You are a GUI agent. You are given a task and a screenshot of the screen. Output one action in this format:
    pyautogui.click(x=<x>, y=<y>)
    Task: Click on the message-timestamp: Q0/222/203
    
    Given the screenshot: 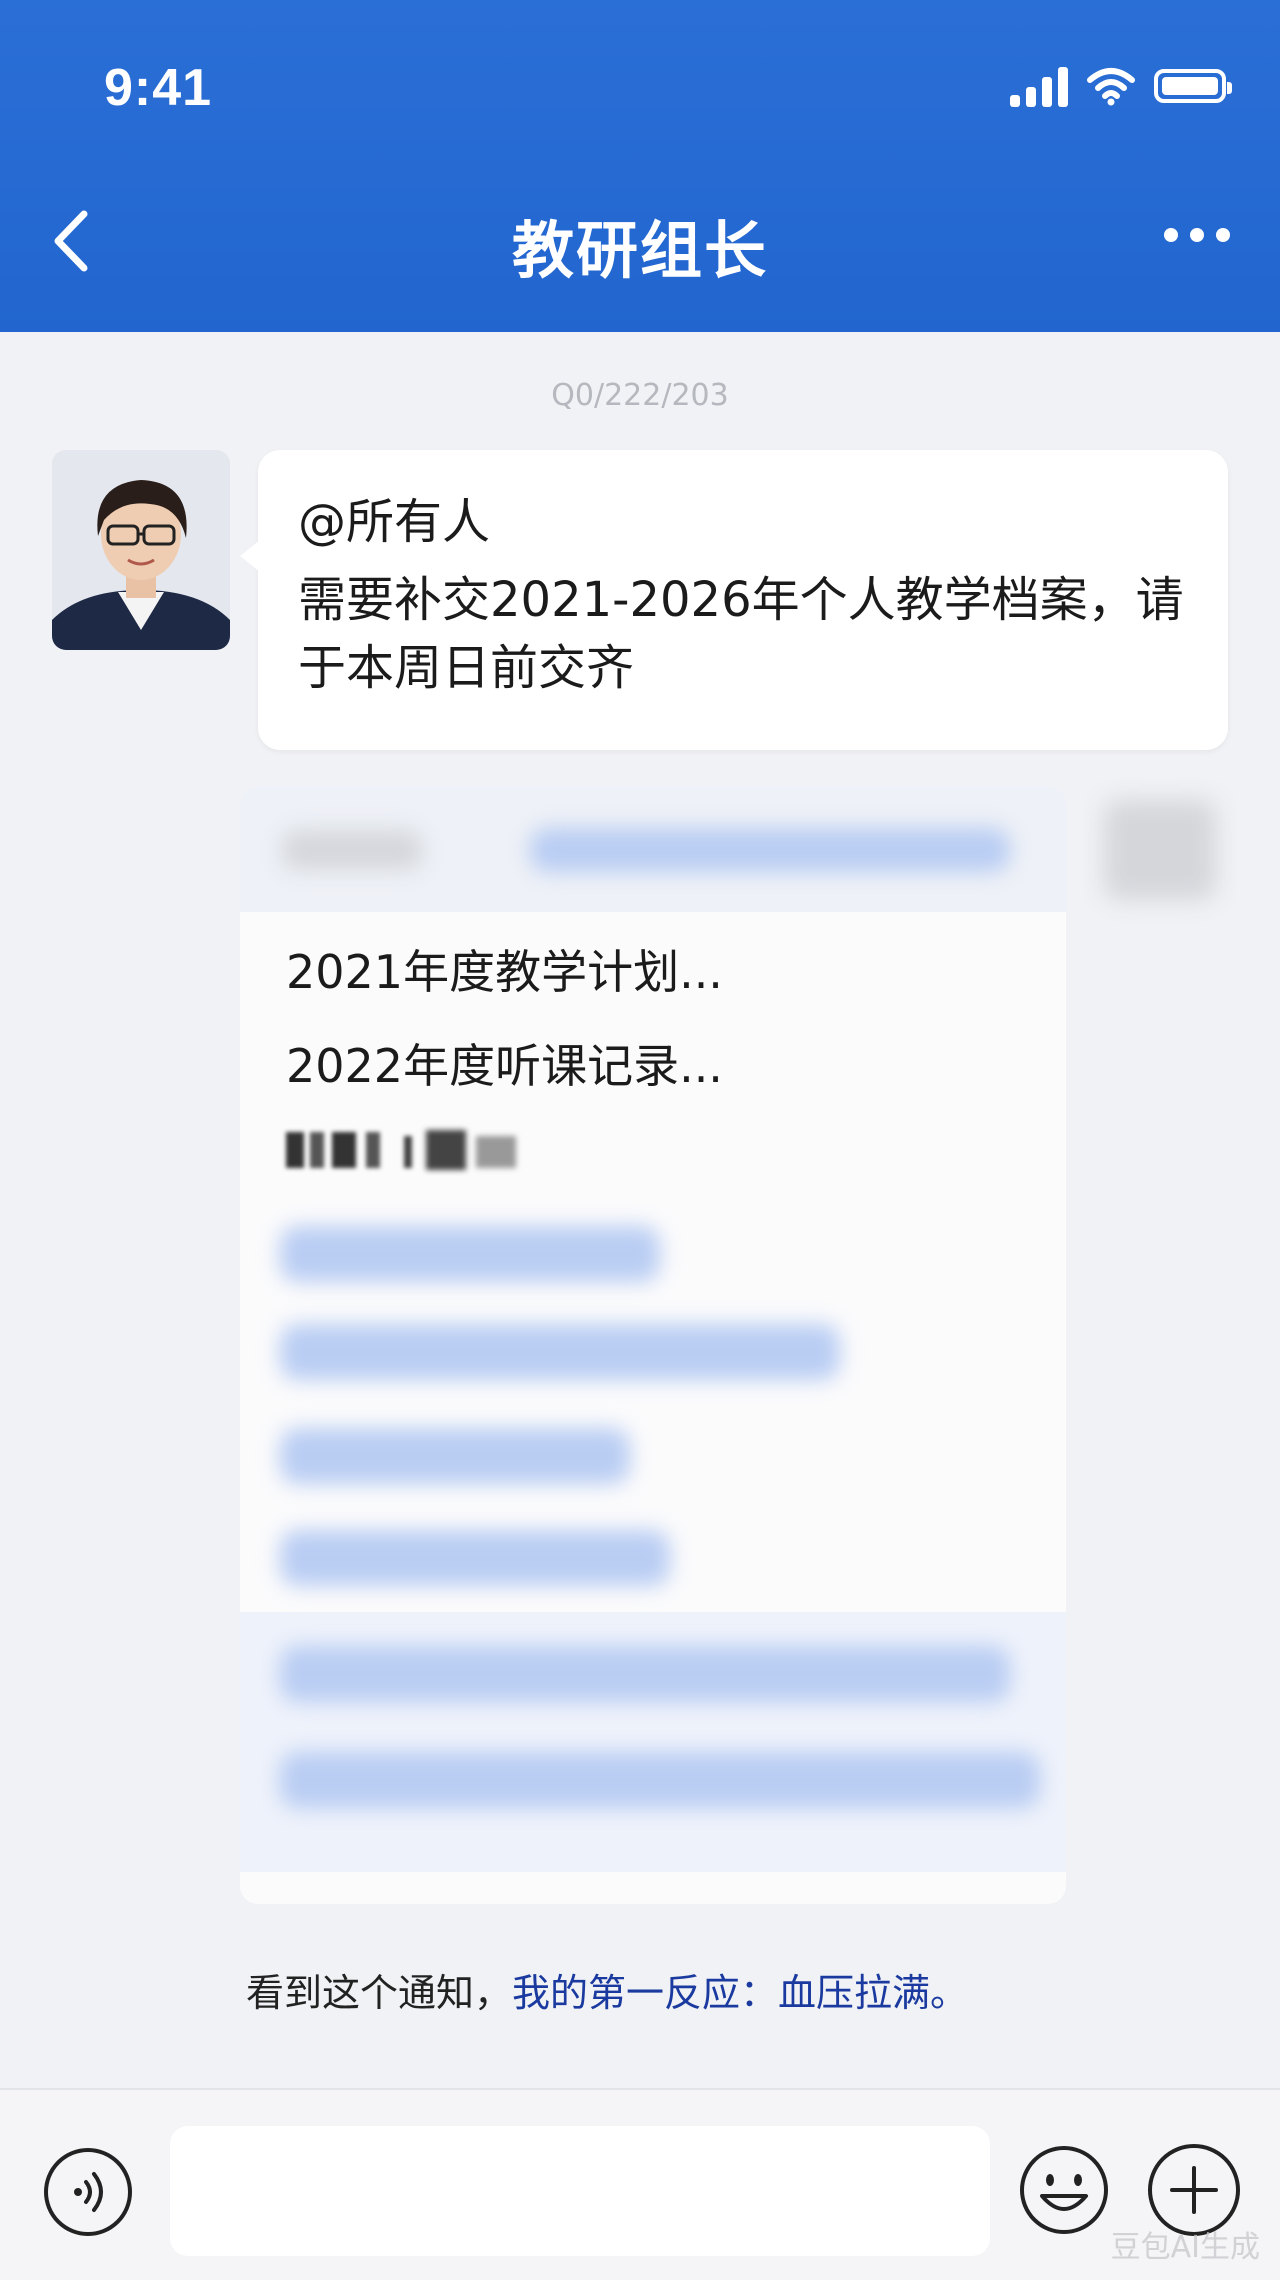 What is the action you would take?
    pyautogui.click(x=640, y=395)
    